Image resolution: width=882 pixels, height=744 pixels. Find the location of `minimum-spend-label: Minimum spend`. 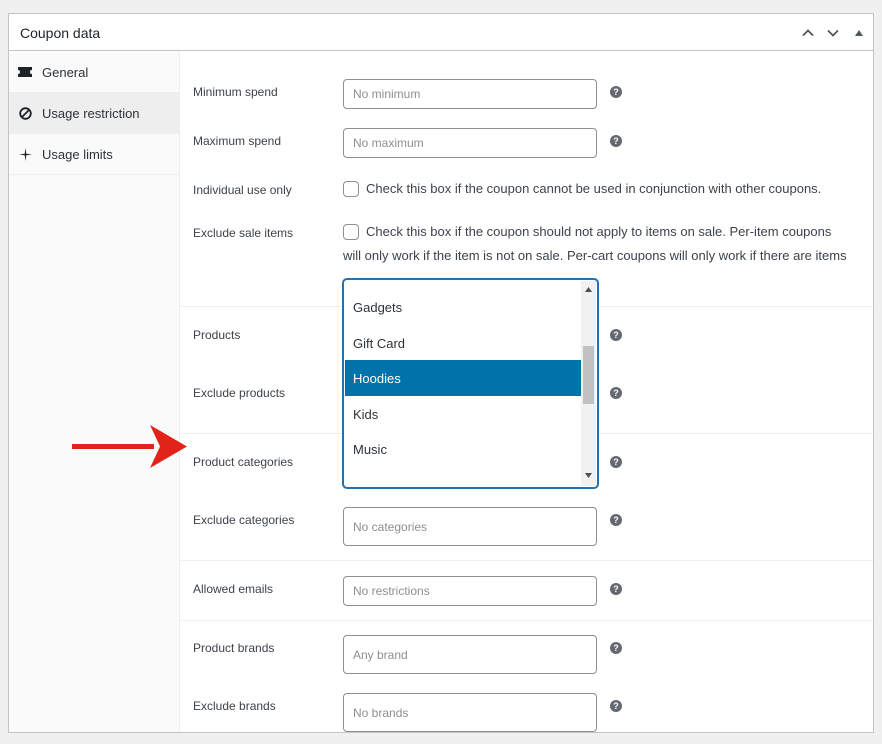

minimum-spend-label: Minimum spend is located at coordinates (235, 92).